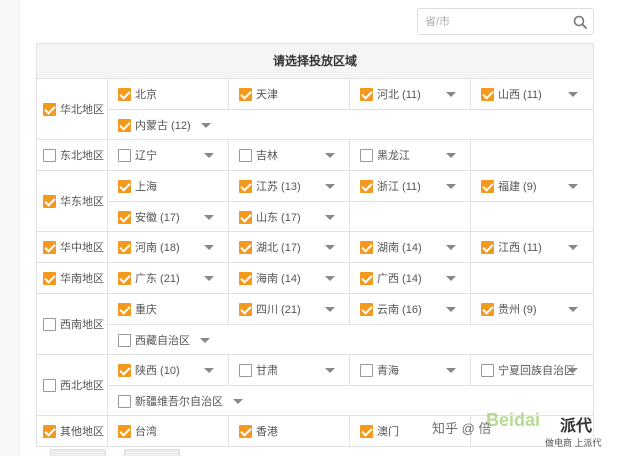 The height and width of the screenshot is (456, 620). I want to click on province-item: 香港, so click(289, 431).